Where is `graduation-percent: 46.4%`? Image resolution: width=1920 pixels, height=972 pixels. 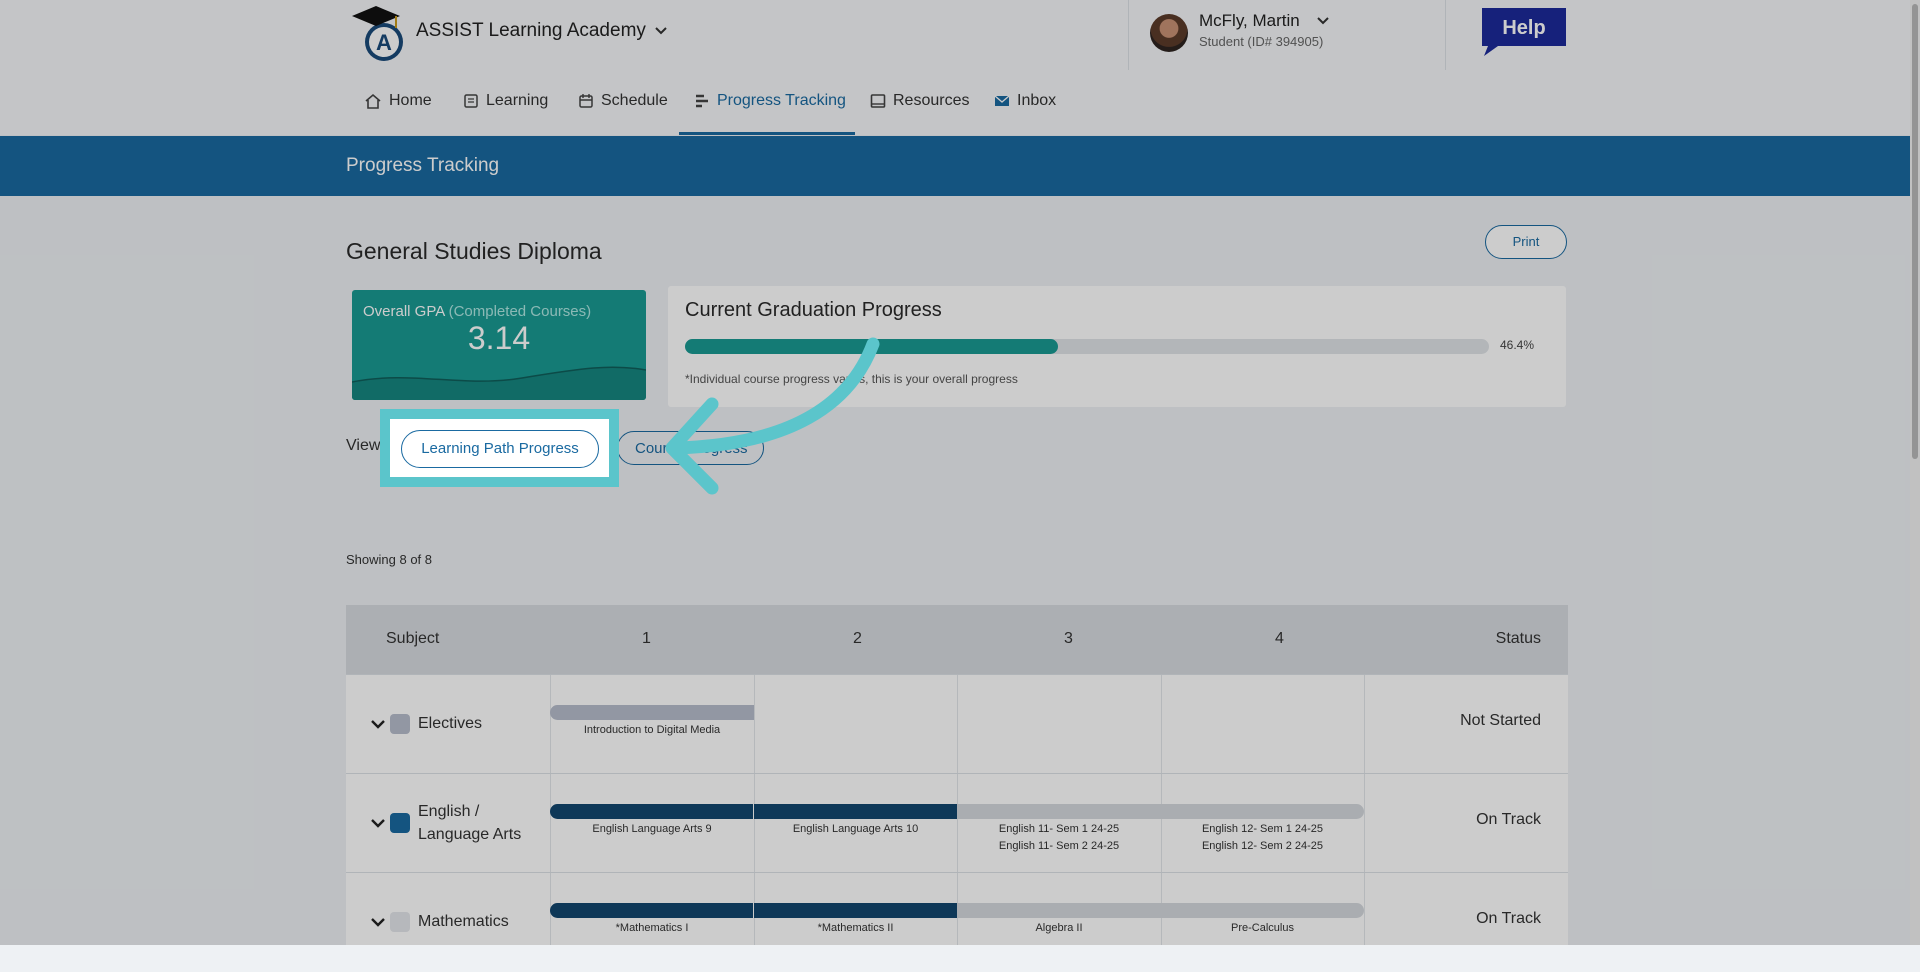
graduation-percent: 46.4% is located at coordinates (1517, 345).